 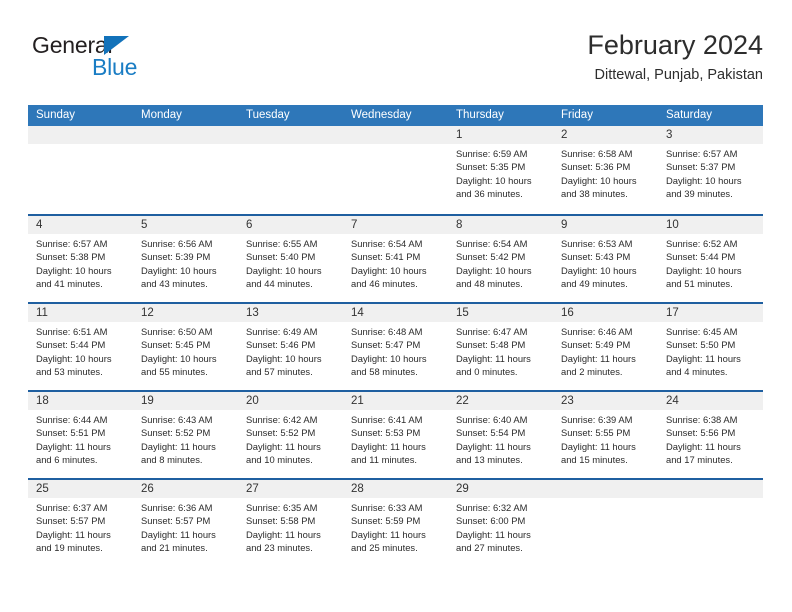 What do you see at coordinates (290, 489) in the screenshot?
I see `day-number: 27` at bounding box center [290, 489].